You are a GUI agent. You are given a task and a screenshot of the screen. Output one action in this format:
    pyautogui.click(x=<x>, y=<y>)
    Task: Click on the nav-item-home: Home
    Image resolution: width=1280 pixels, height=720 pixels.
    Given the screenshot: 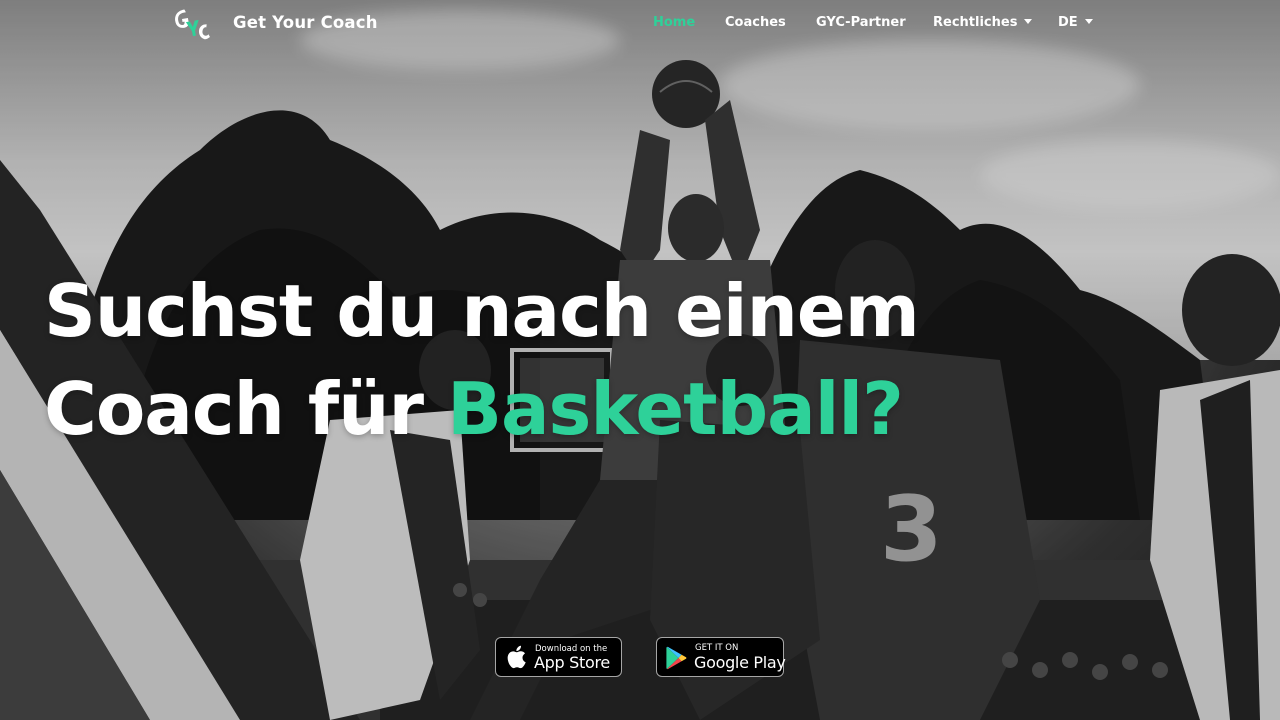 What is the action you would take?
    pyautogui.click(x=674, y=22)
    